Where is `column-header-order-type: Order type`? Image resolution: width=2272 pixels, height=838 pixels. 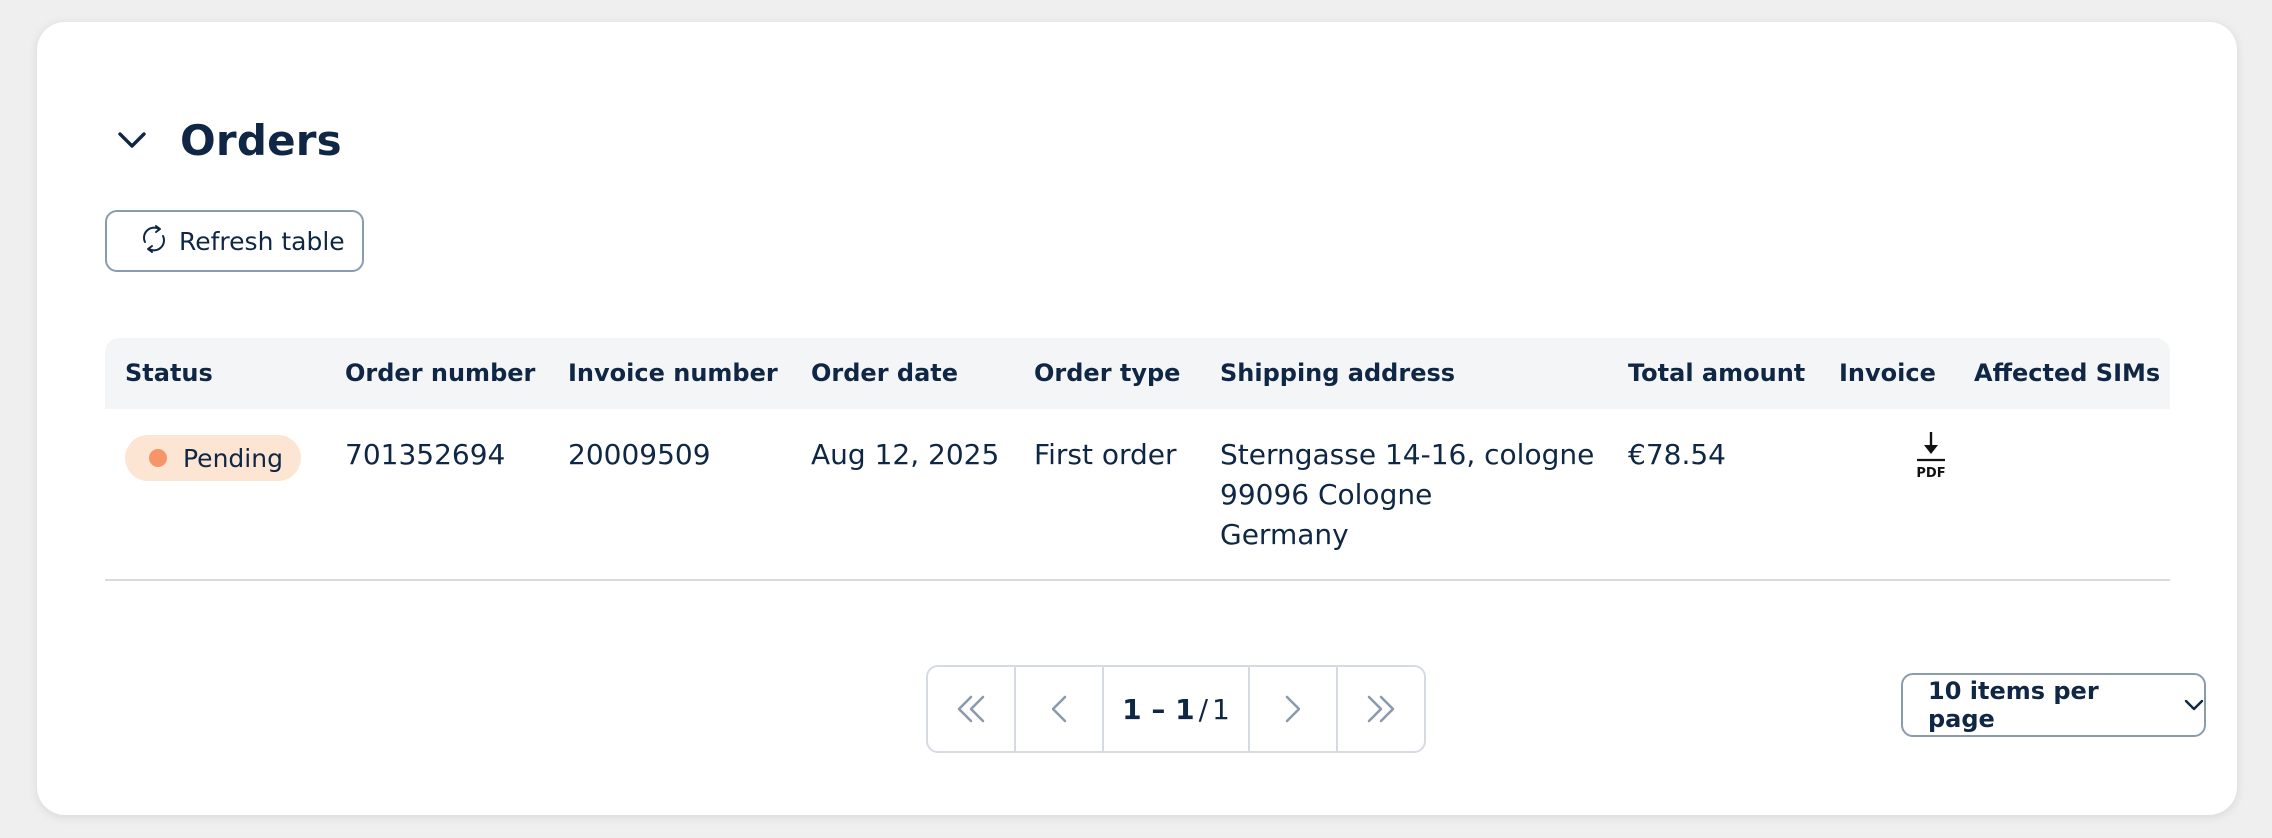 column-header-order-type: Order type is located at coordinates (1107, 373).